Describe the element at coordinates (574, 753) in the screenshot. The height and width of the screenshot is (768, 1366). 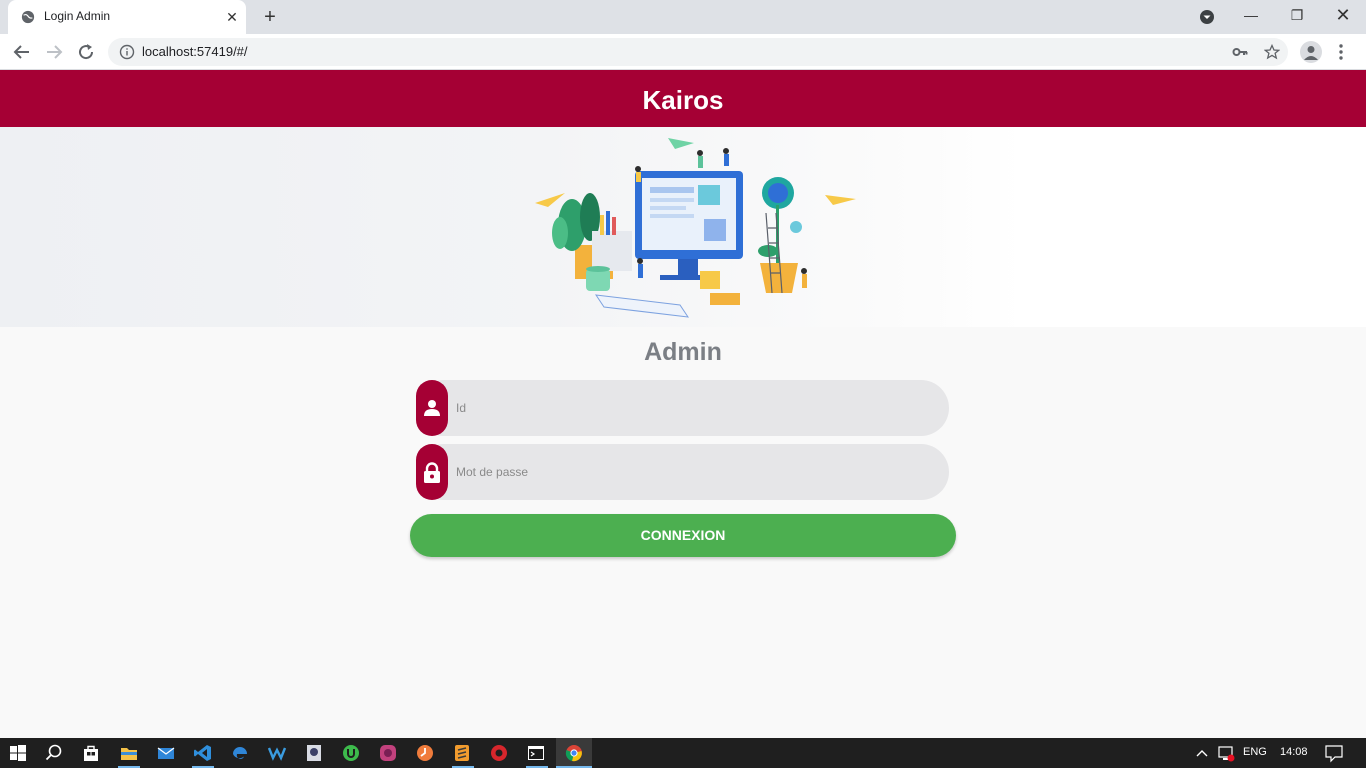
I see `chrome-icon` at that location.